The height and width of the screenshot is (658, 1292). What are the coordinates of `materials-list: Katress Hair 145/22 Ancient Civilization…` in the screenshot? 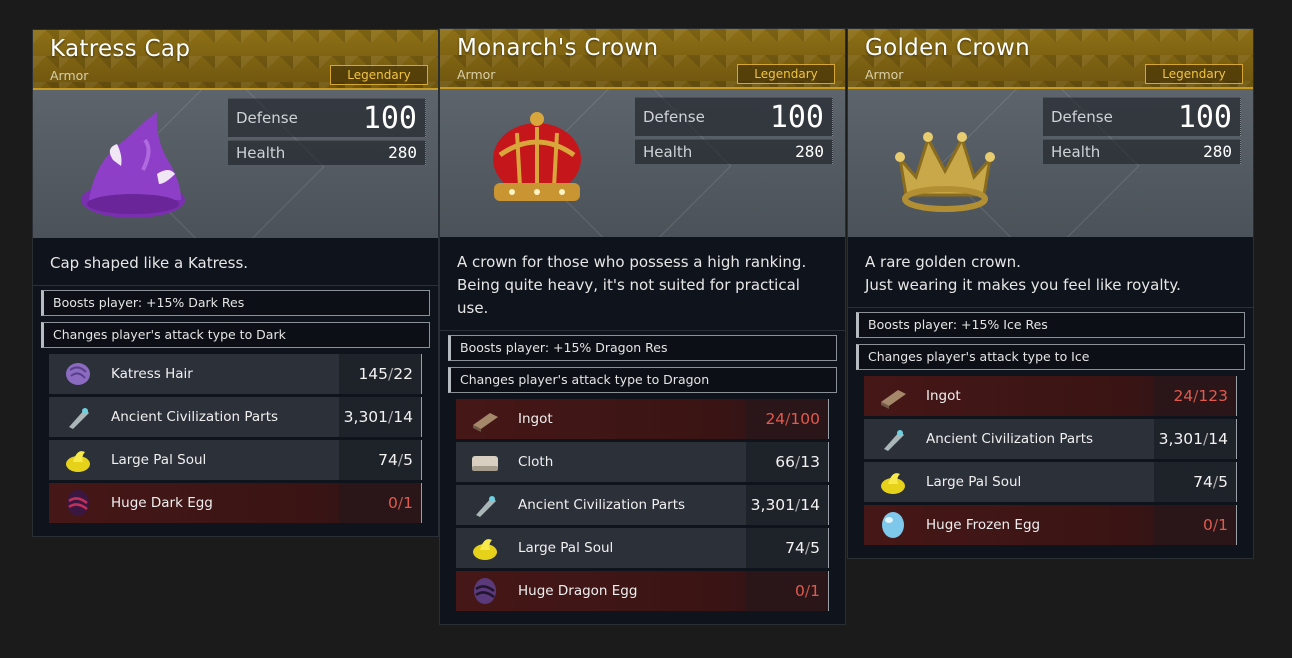 It's located at (235, 445).